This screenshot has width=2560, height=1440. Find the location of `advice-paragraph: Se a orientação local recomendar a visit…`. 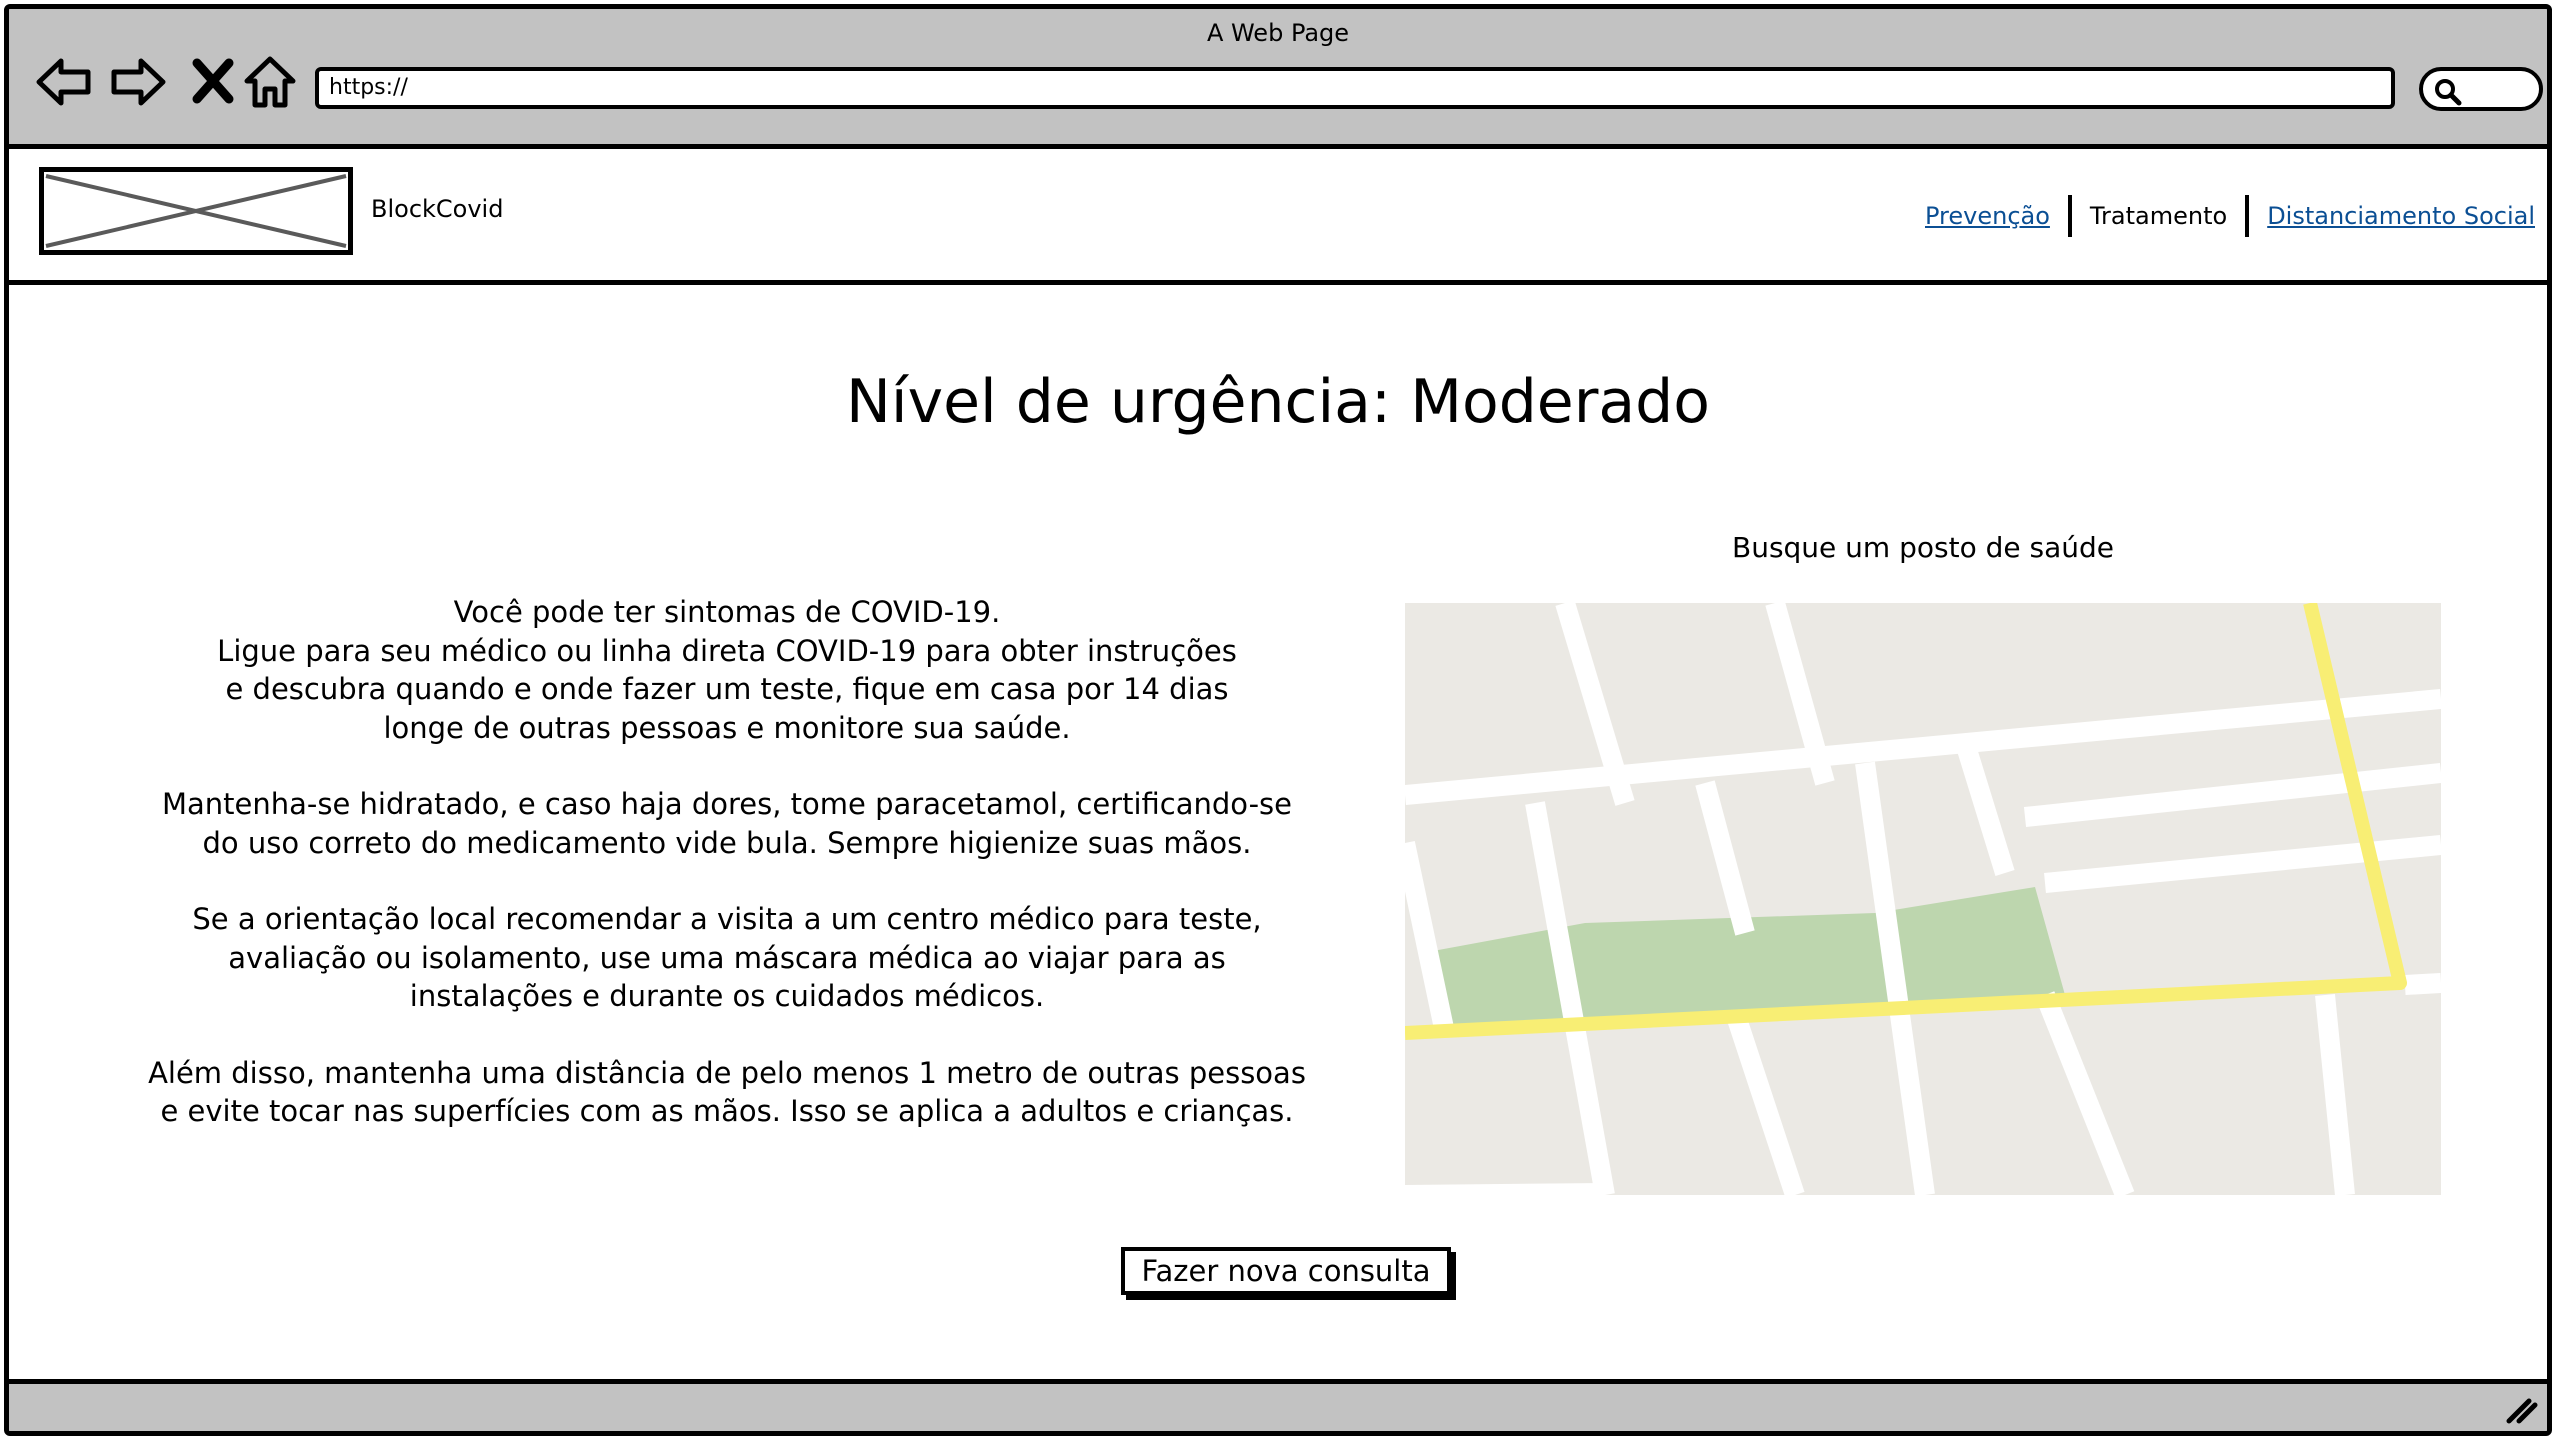

advice-paragraph: Se a orientação local recomendar a visit… is located at coordinates (727, 958).